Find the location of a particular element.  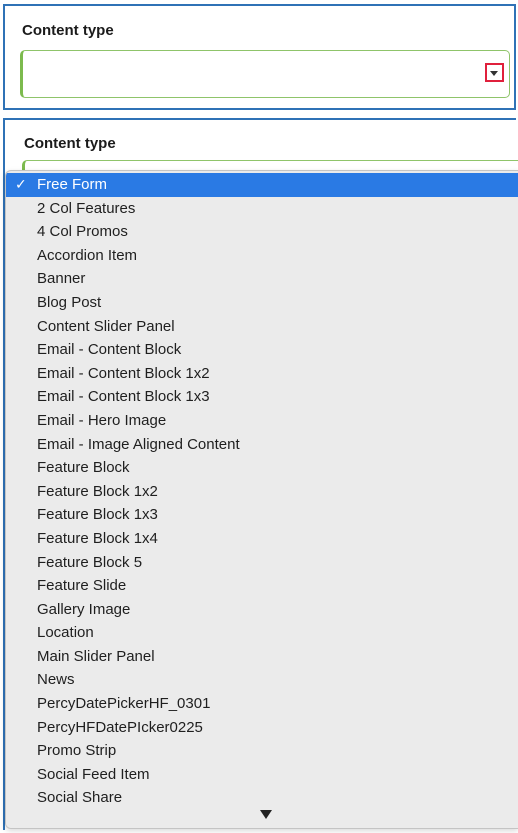

dropdown-option-label: Email - Image Aligned Content is located at coordinates (138, 444).